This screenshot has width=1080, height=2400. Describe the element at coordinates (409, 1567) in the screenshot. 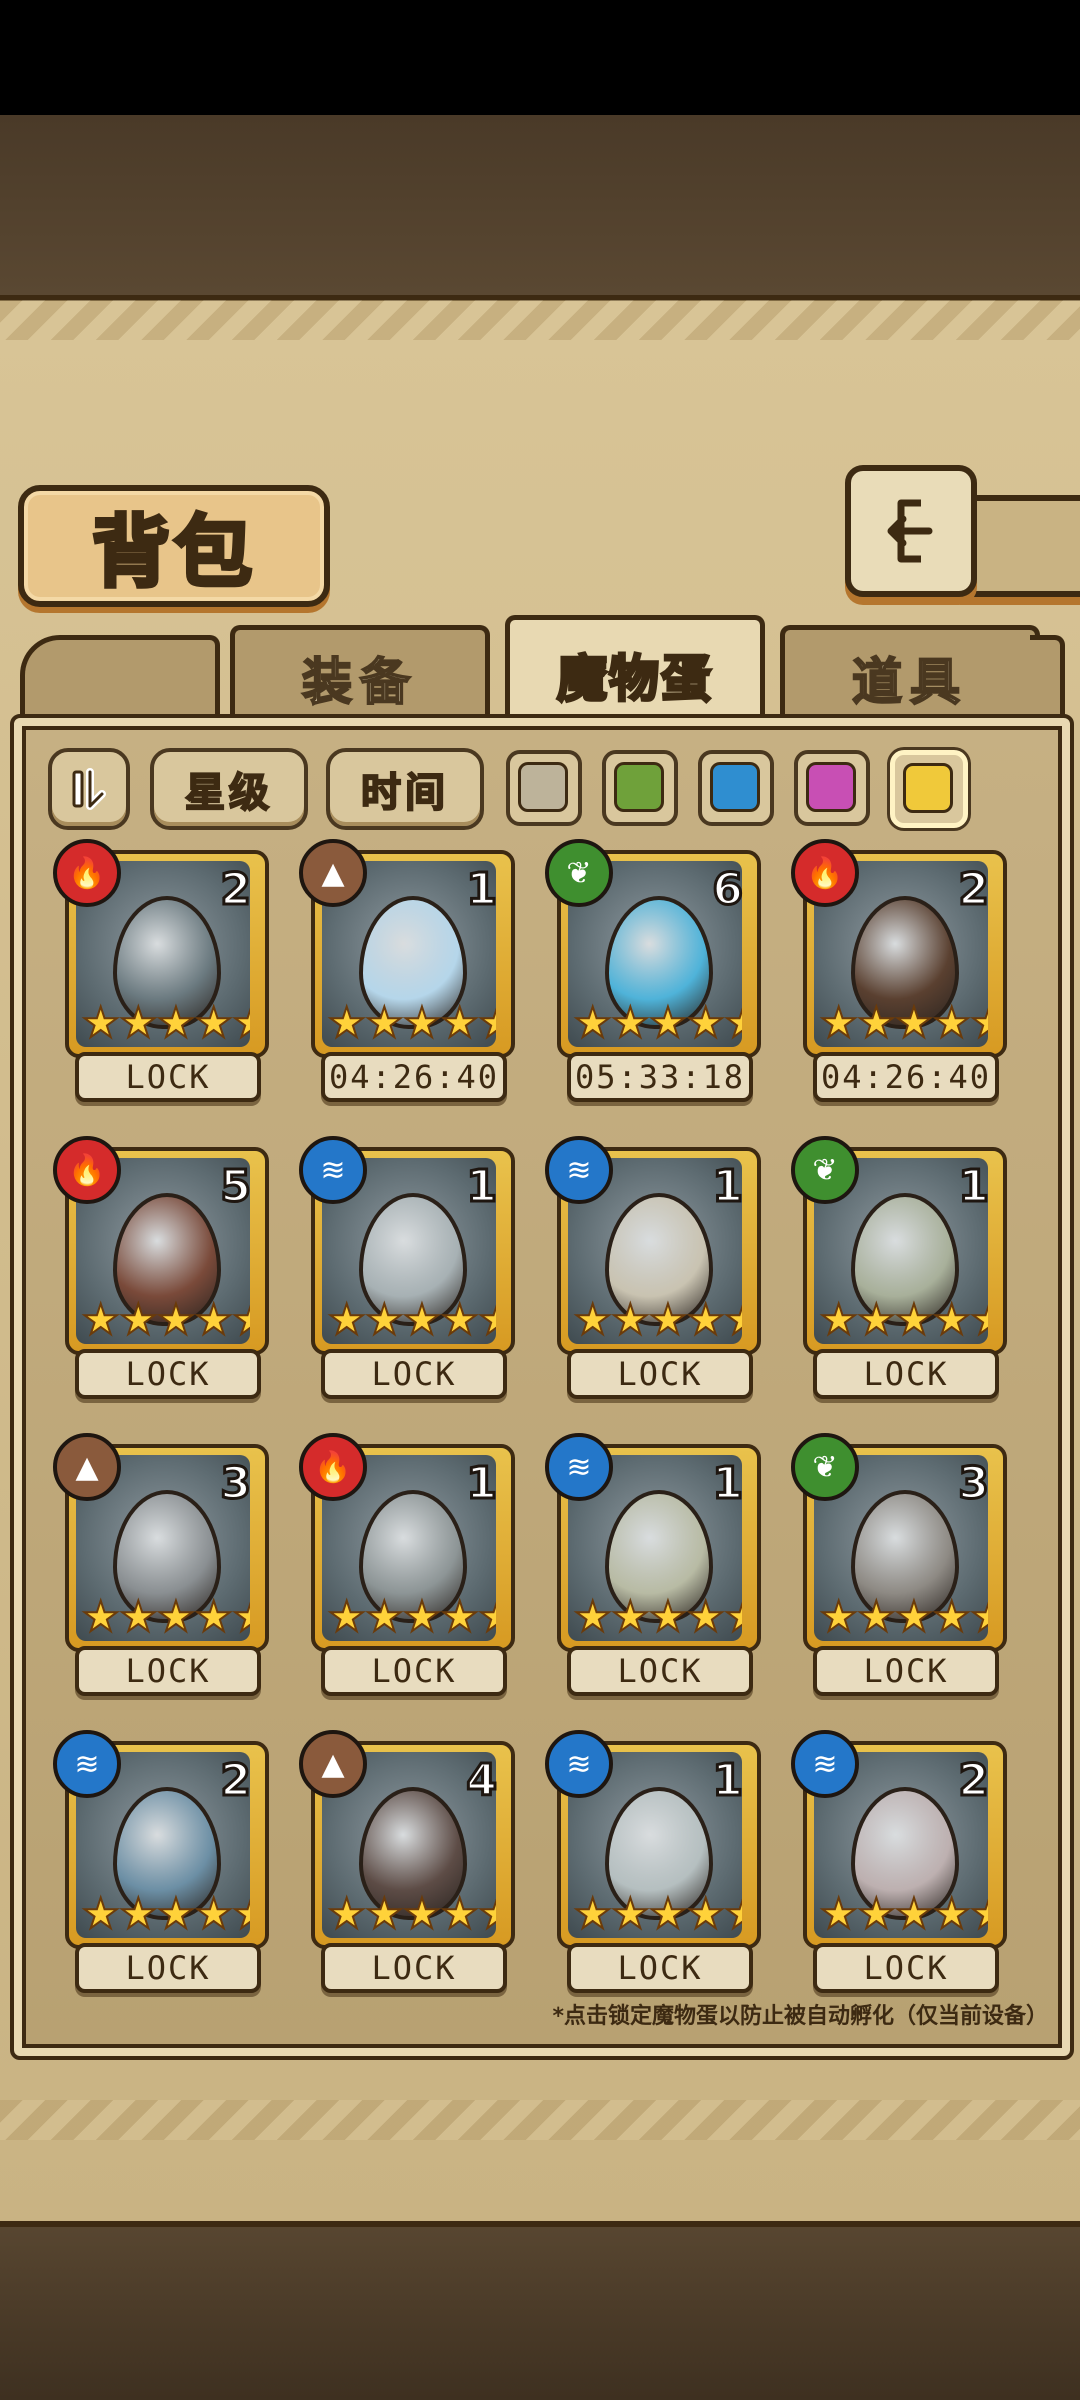

I see `egg-card: ★★★★★1🔥LOCK` at that location.